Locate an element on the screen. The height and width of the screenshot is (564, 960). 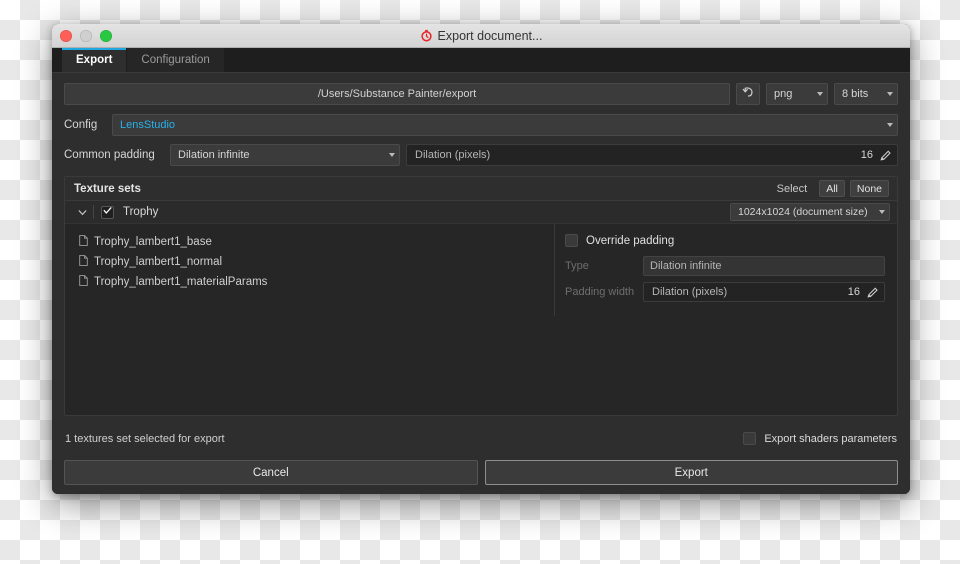
select-none-button: None is located at coordinates (869, 188).